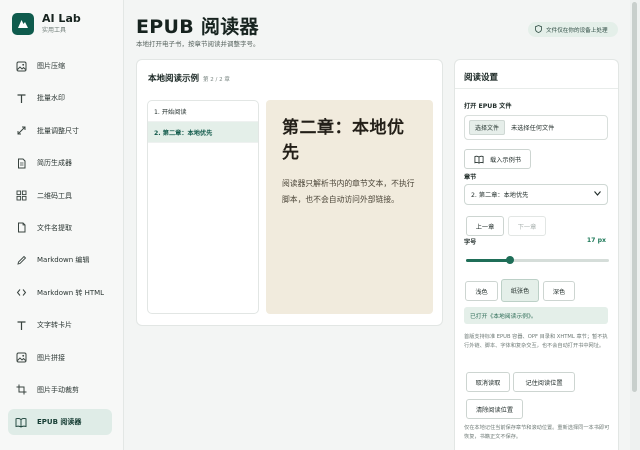  What do you see at coordinates (54, 325) in the screenshot?
I see `sidebar-item-label: 文字转卡片` at bounding box center [54, 325].